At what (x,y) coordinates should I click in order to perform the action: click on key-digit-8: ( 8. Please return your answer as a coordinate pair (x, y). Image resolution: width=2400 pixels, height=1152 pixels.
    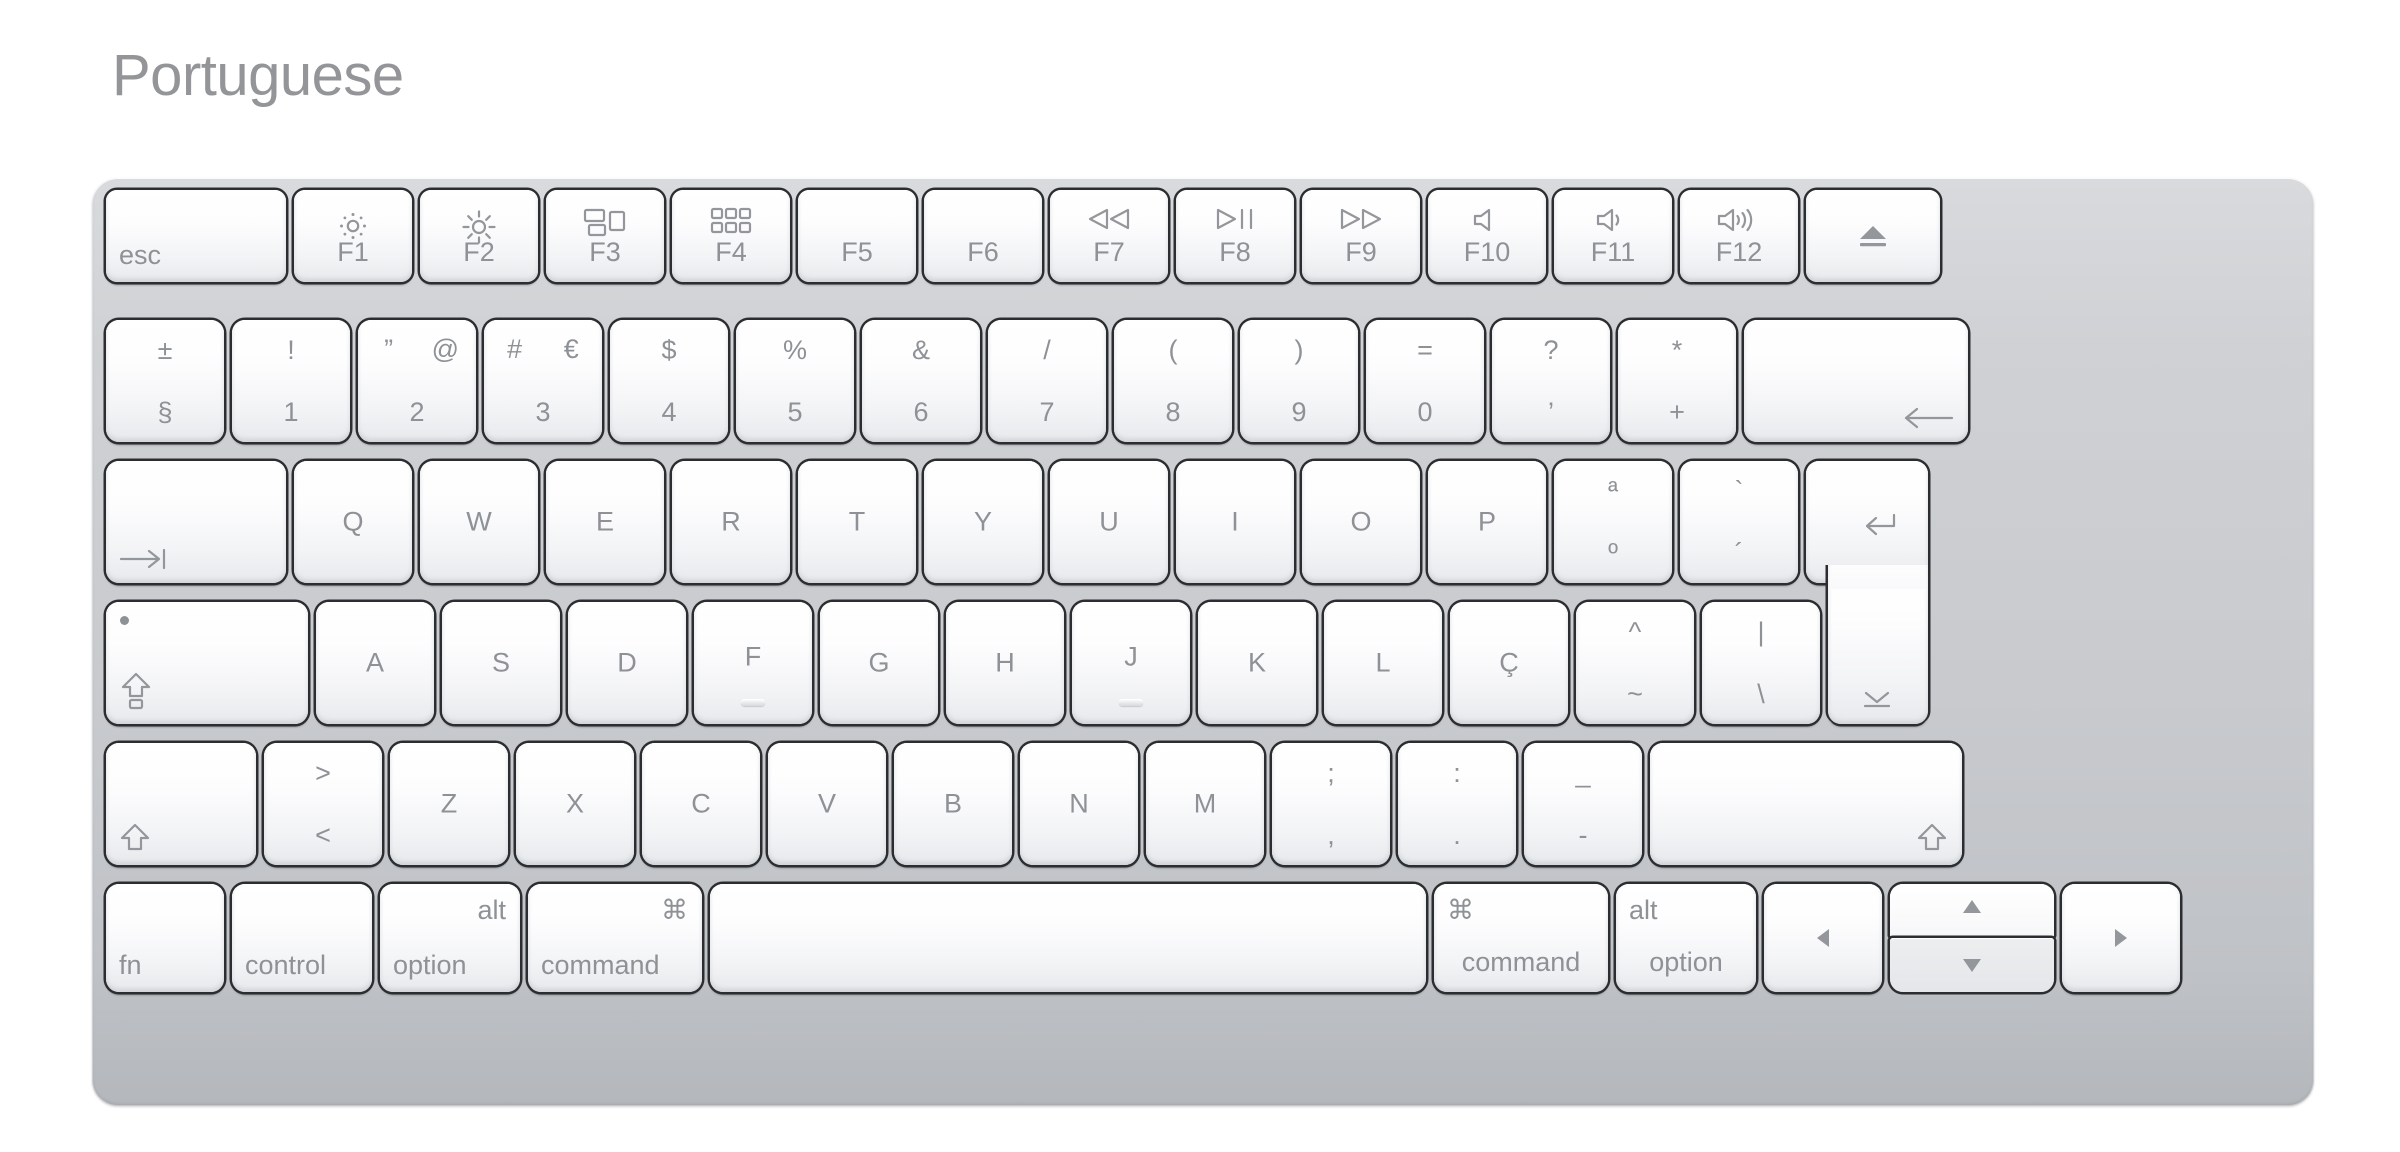
    Looking at the image, I should click on (1173, 381).